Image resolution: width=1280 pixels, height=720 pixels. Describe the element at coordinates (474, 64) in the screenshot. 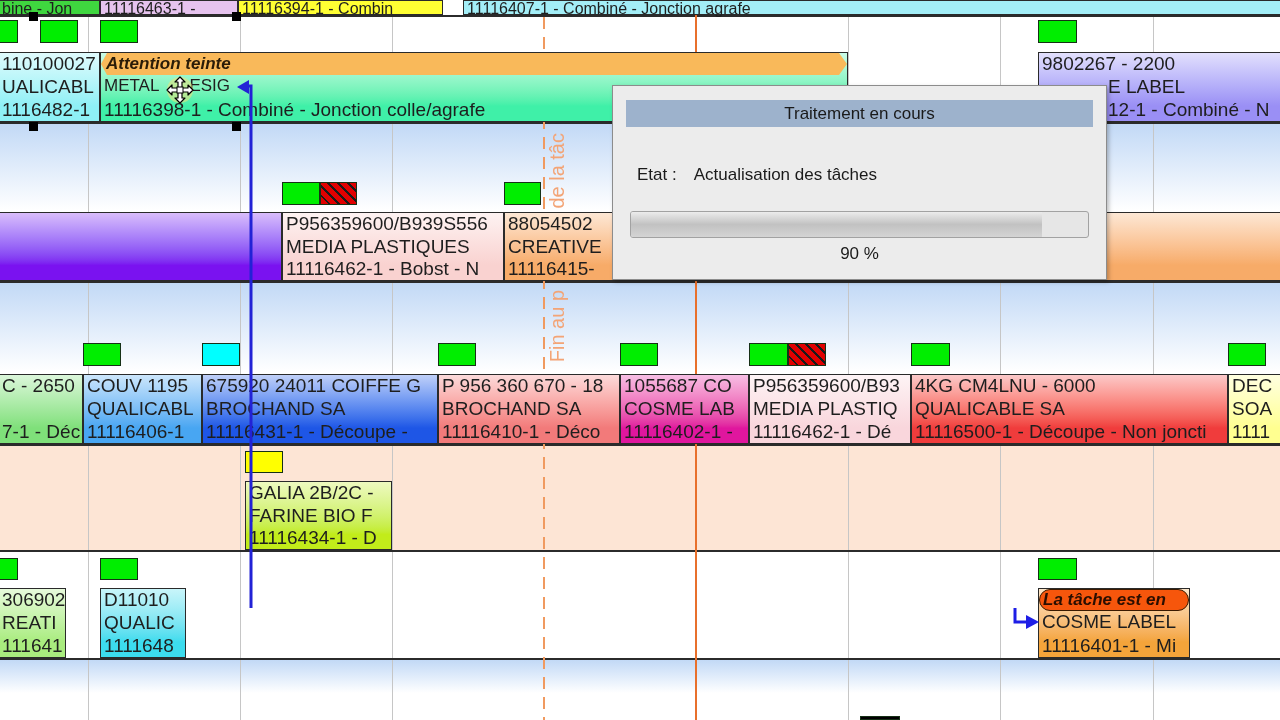

I see `task-alert-banner: Attention teinte` at that location.